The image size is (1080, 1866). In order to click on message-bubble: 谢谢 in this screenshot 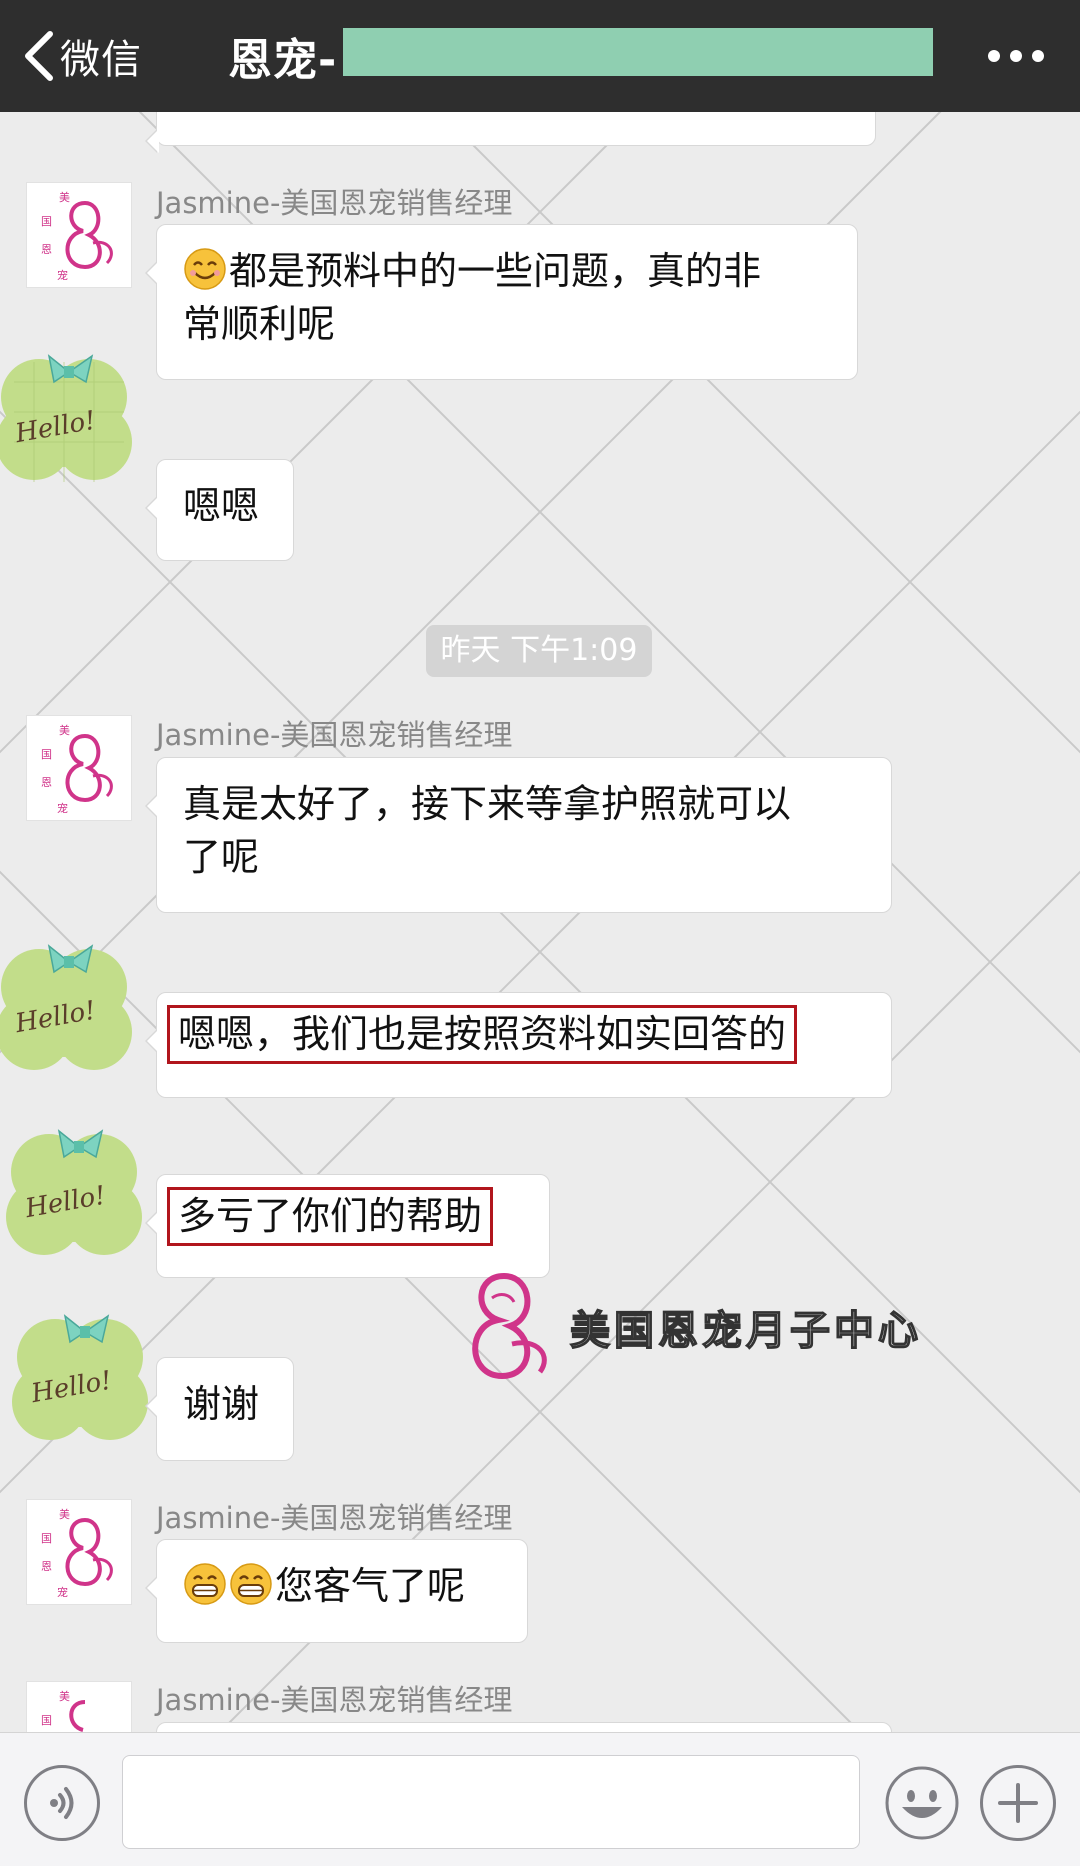, I will do `click(219, 1409)`.